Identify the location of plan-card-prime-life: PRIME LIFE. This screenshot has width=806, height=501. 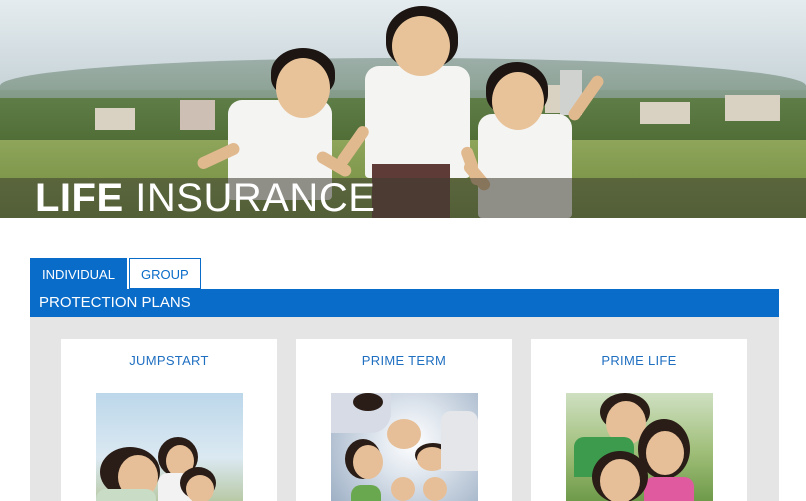
(639, 420).